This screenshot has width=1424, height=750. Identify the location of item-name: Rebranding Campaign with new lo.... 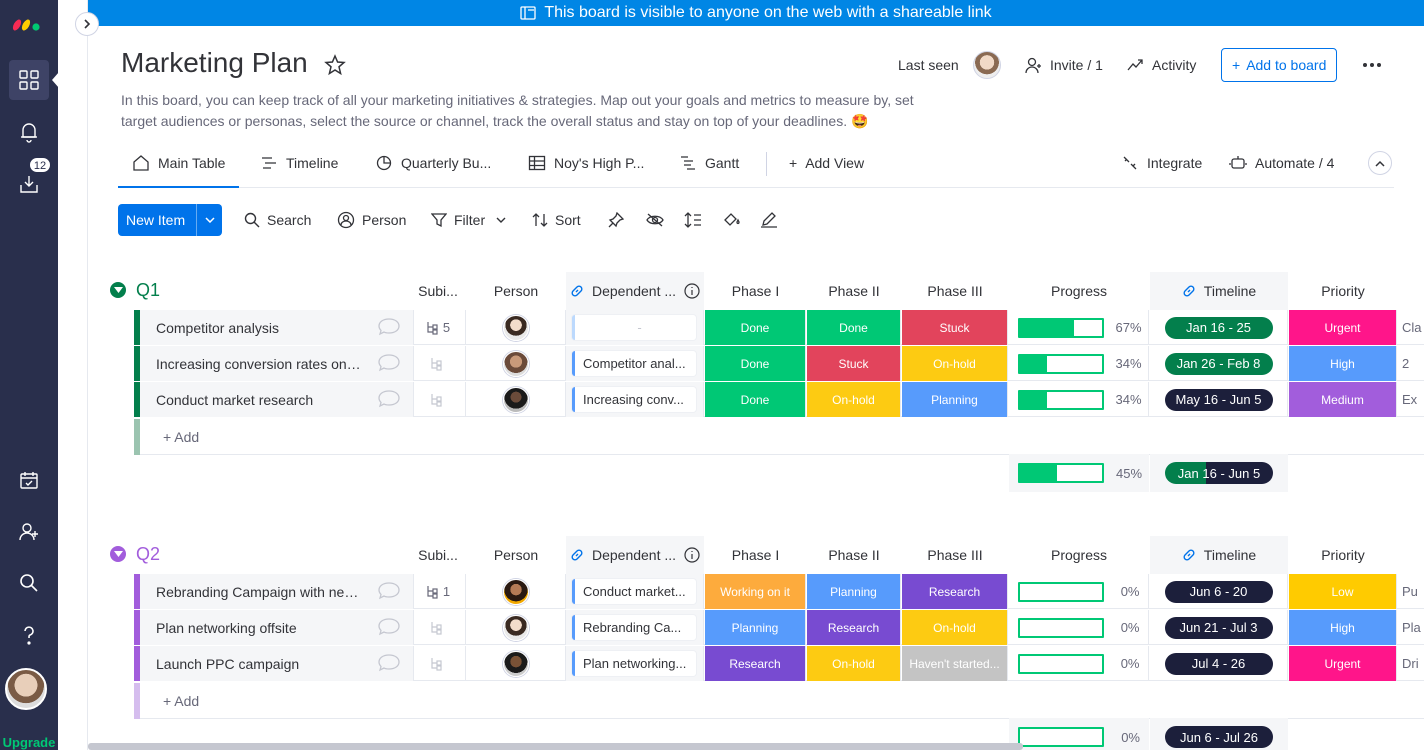
(260, 592).